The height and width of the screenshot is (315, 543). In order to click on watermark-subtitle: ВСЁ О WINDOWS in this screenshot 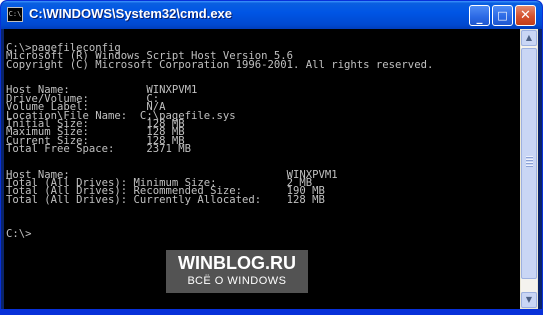, I will do `click(237, 281)`.